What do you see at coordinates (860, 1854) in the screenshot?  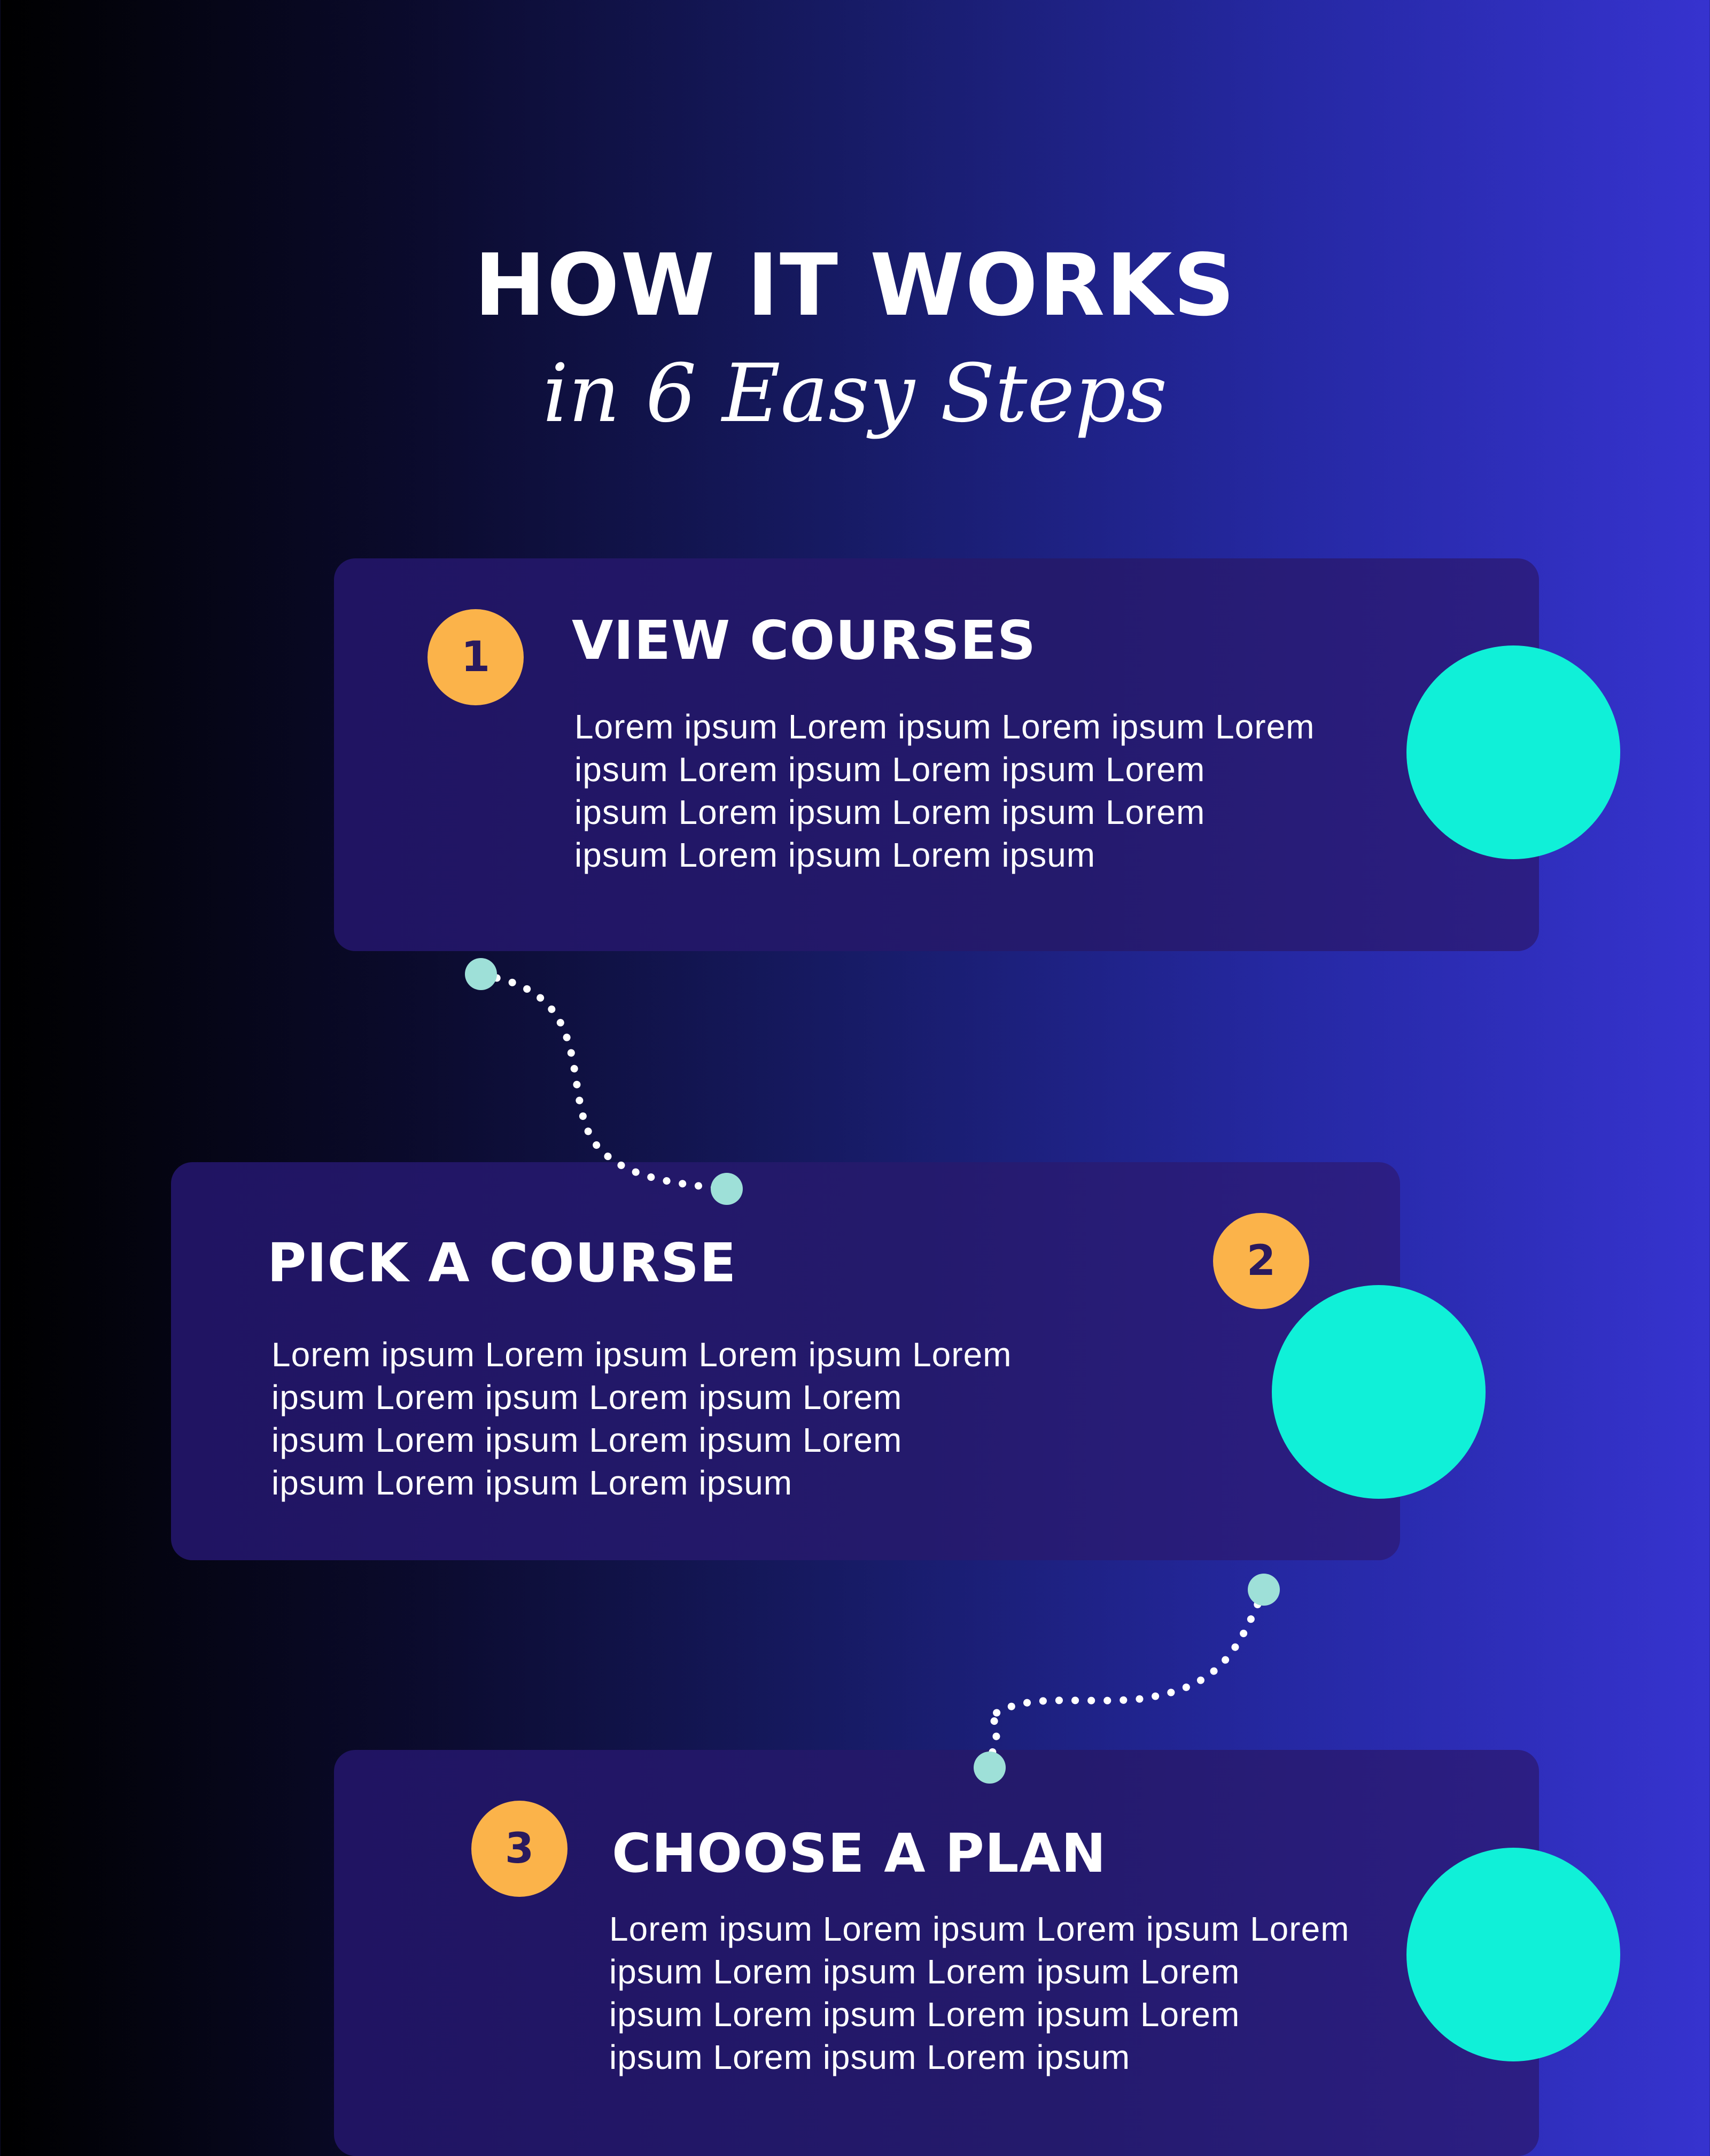 I see `step-heading-3: CHOOSE A PLAN` at bounding box center [860, 1854].